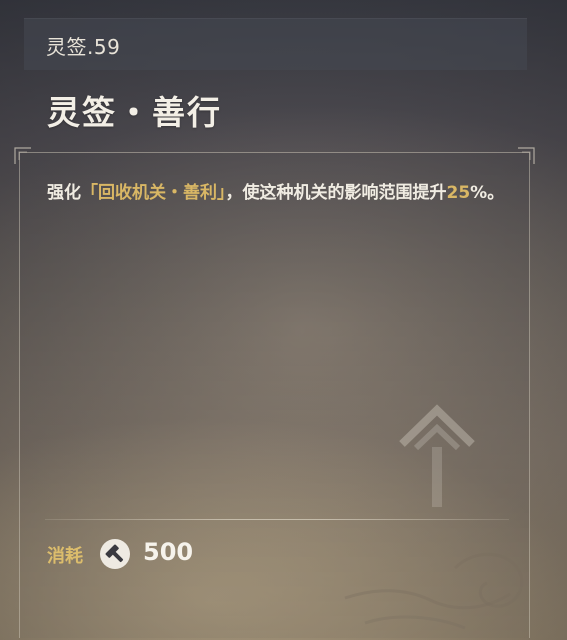 Image resolution: width=567 pixels, height=640 pixels. I want to click on description-text: 强化, so click(64, 193).